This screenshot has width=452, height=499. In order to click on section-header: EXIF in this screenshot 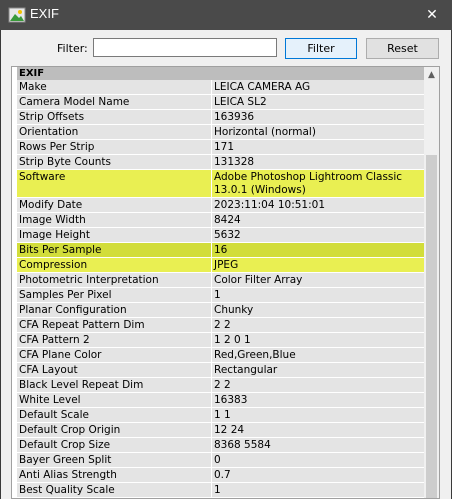, I will do `click(222, 73)`.